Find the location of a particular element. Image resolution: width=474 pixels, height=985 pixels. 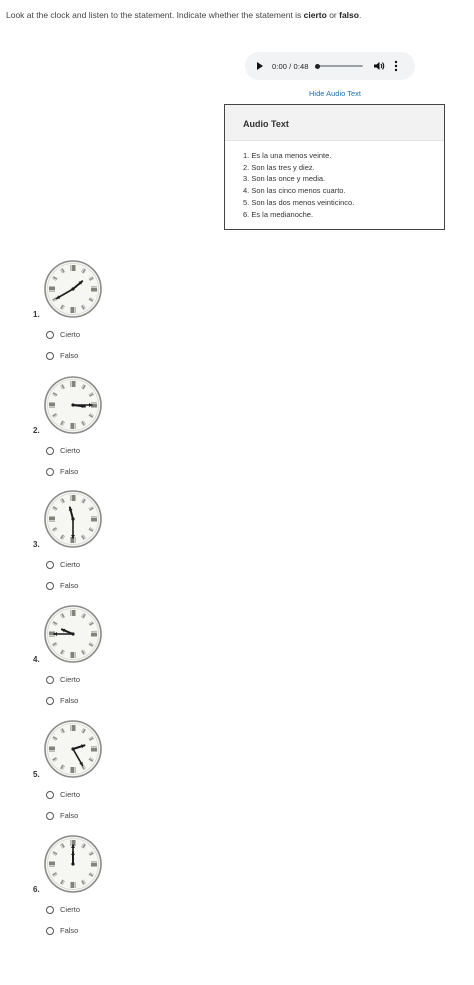

audio-text-line: 2. Son las tres y diez. is located at coordinates (279, 167).